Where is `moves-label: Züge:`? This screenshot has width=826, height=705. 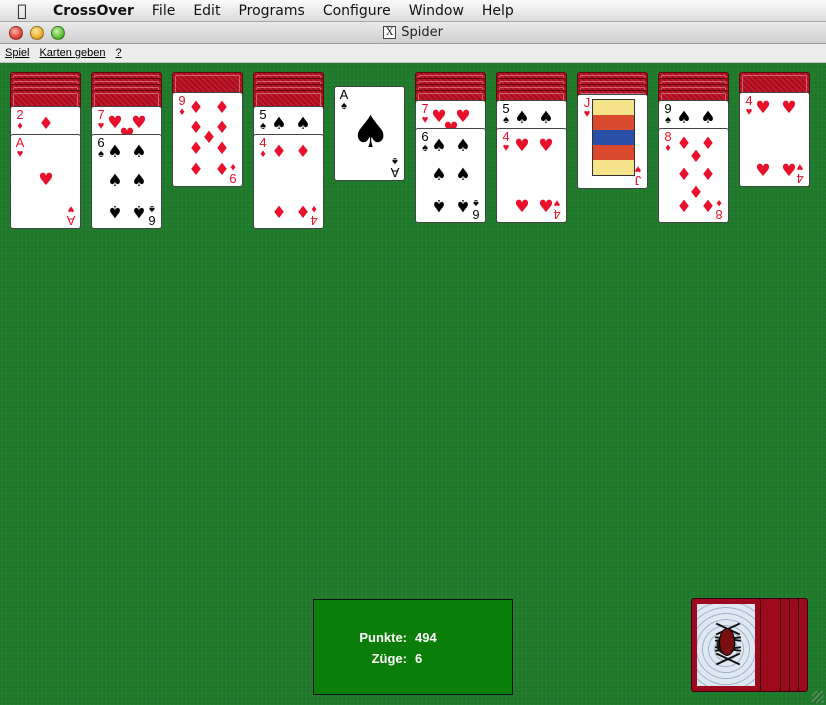
moves-label: Züge: is located at coordinates (389, 658).